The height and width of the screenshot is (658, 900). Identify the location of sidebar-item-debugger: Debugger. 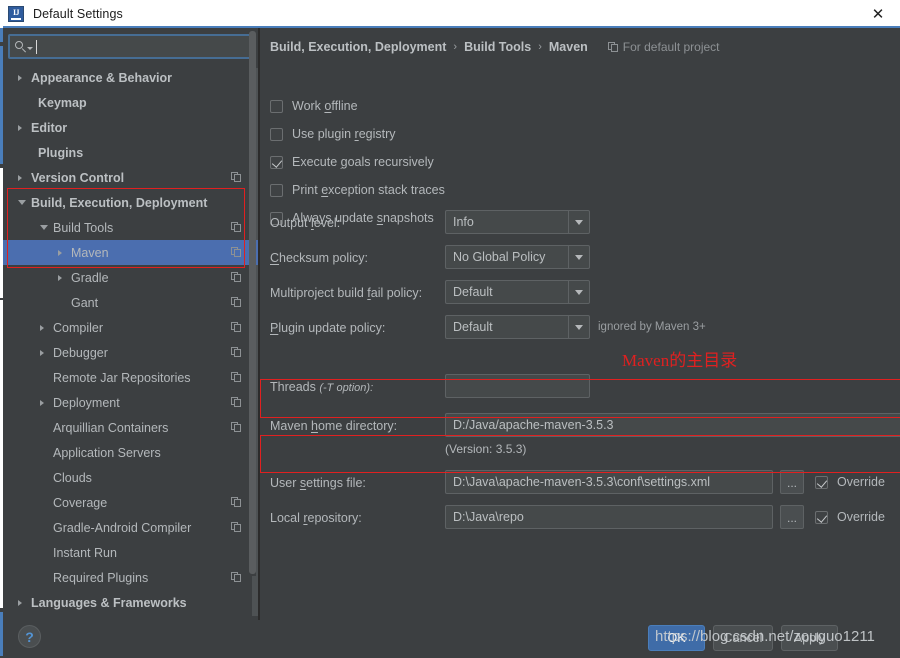
(131, 352).